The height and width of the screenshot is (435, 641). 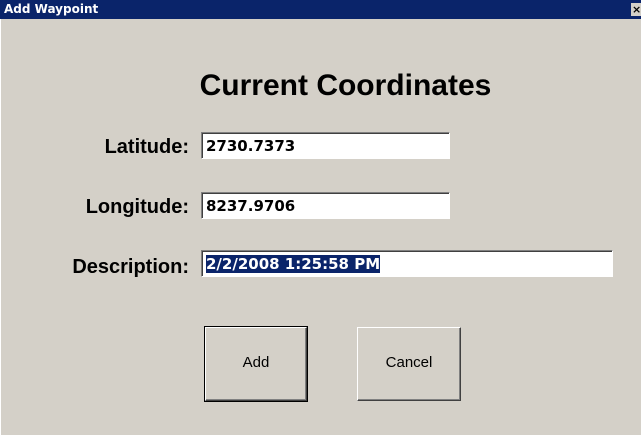 What do you see at coordinates (407, 263) in the screenshot?
I see `description-input: 2/2/2008 1:25:58 PM` at bounding box center [407, 263].